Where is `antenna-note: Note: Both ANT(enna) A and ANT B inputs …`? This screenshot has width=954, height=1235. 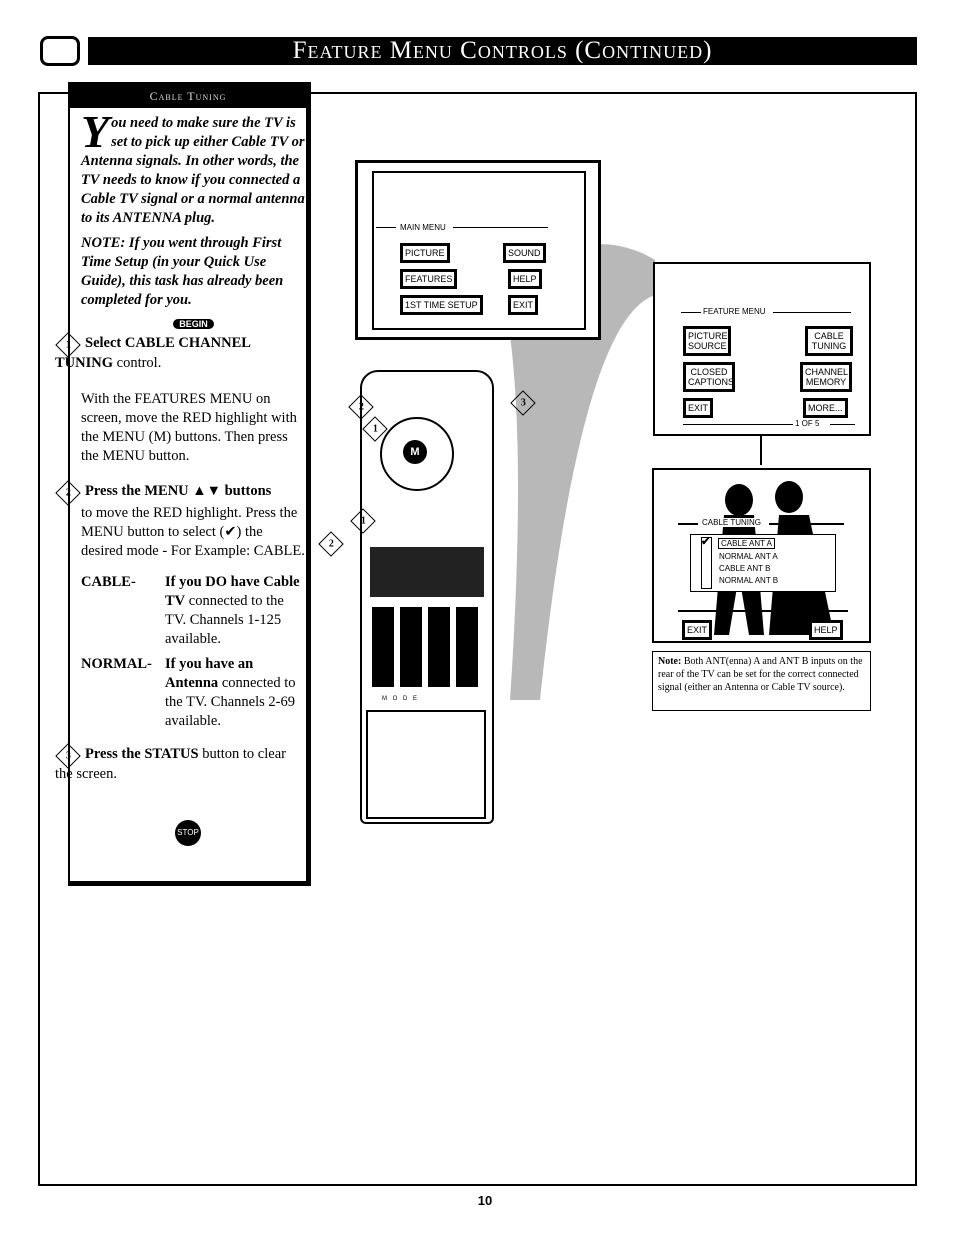
antenna-note: Note: Both ANT(enna) A and ANT B inputs … is located at coordinates (761, 681).